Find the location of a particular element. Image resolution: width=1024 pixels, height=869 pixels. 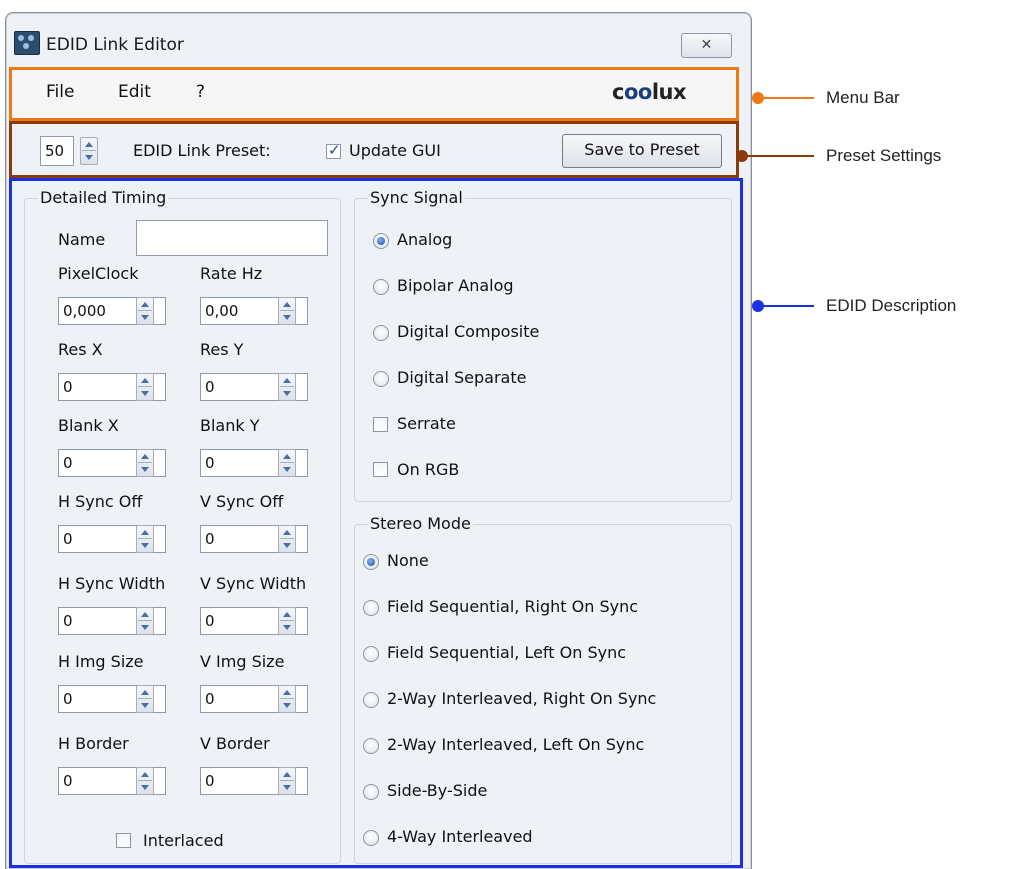

name-label: Name is located at coordinates (82, 239).